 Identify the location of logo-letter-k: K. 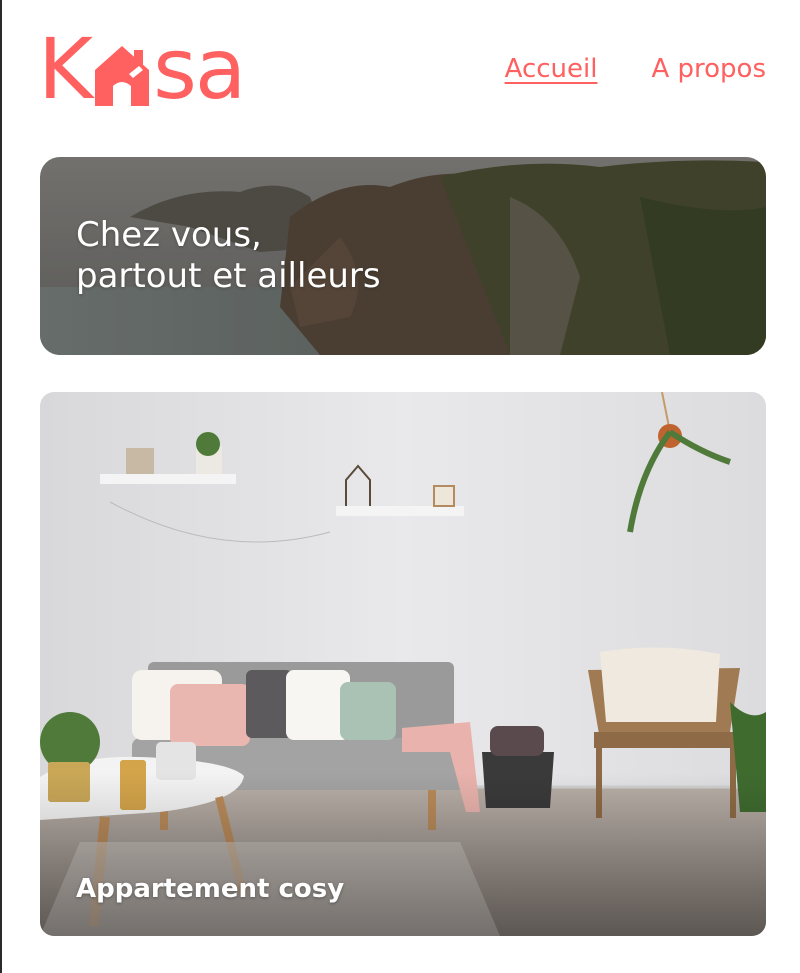
(65, 69).